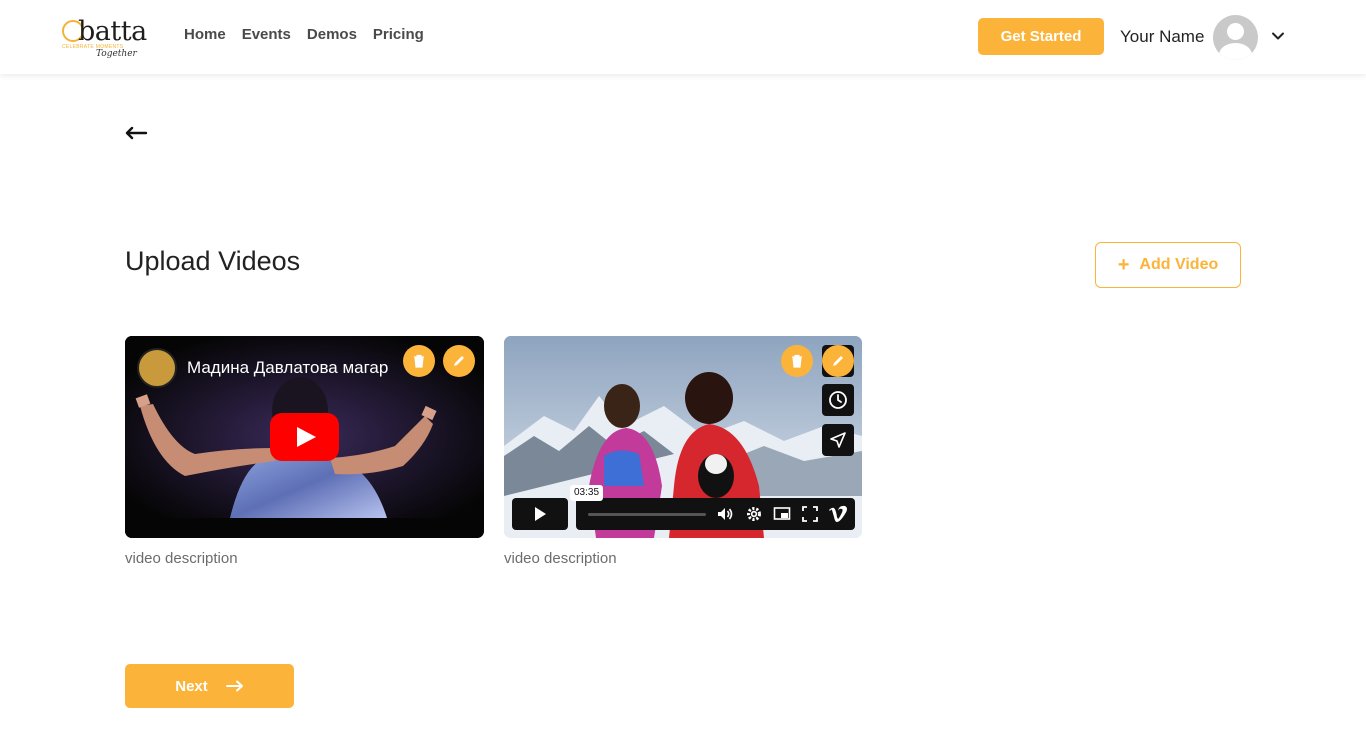 The width and height of the screenshot is (1366, 736). I want to click on page-title: Upload Videos, so click(213, 261).